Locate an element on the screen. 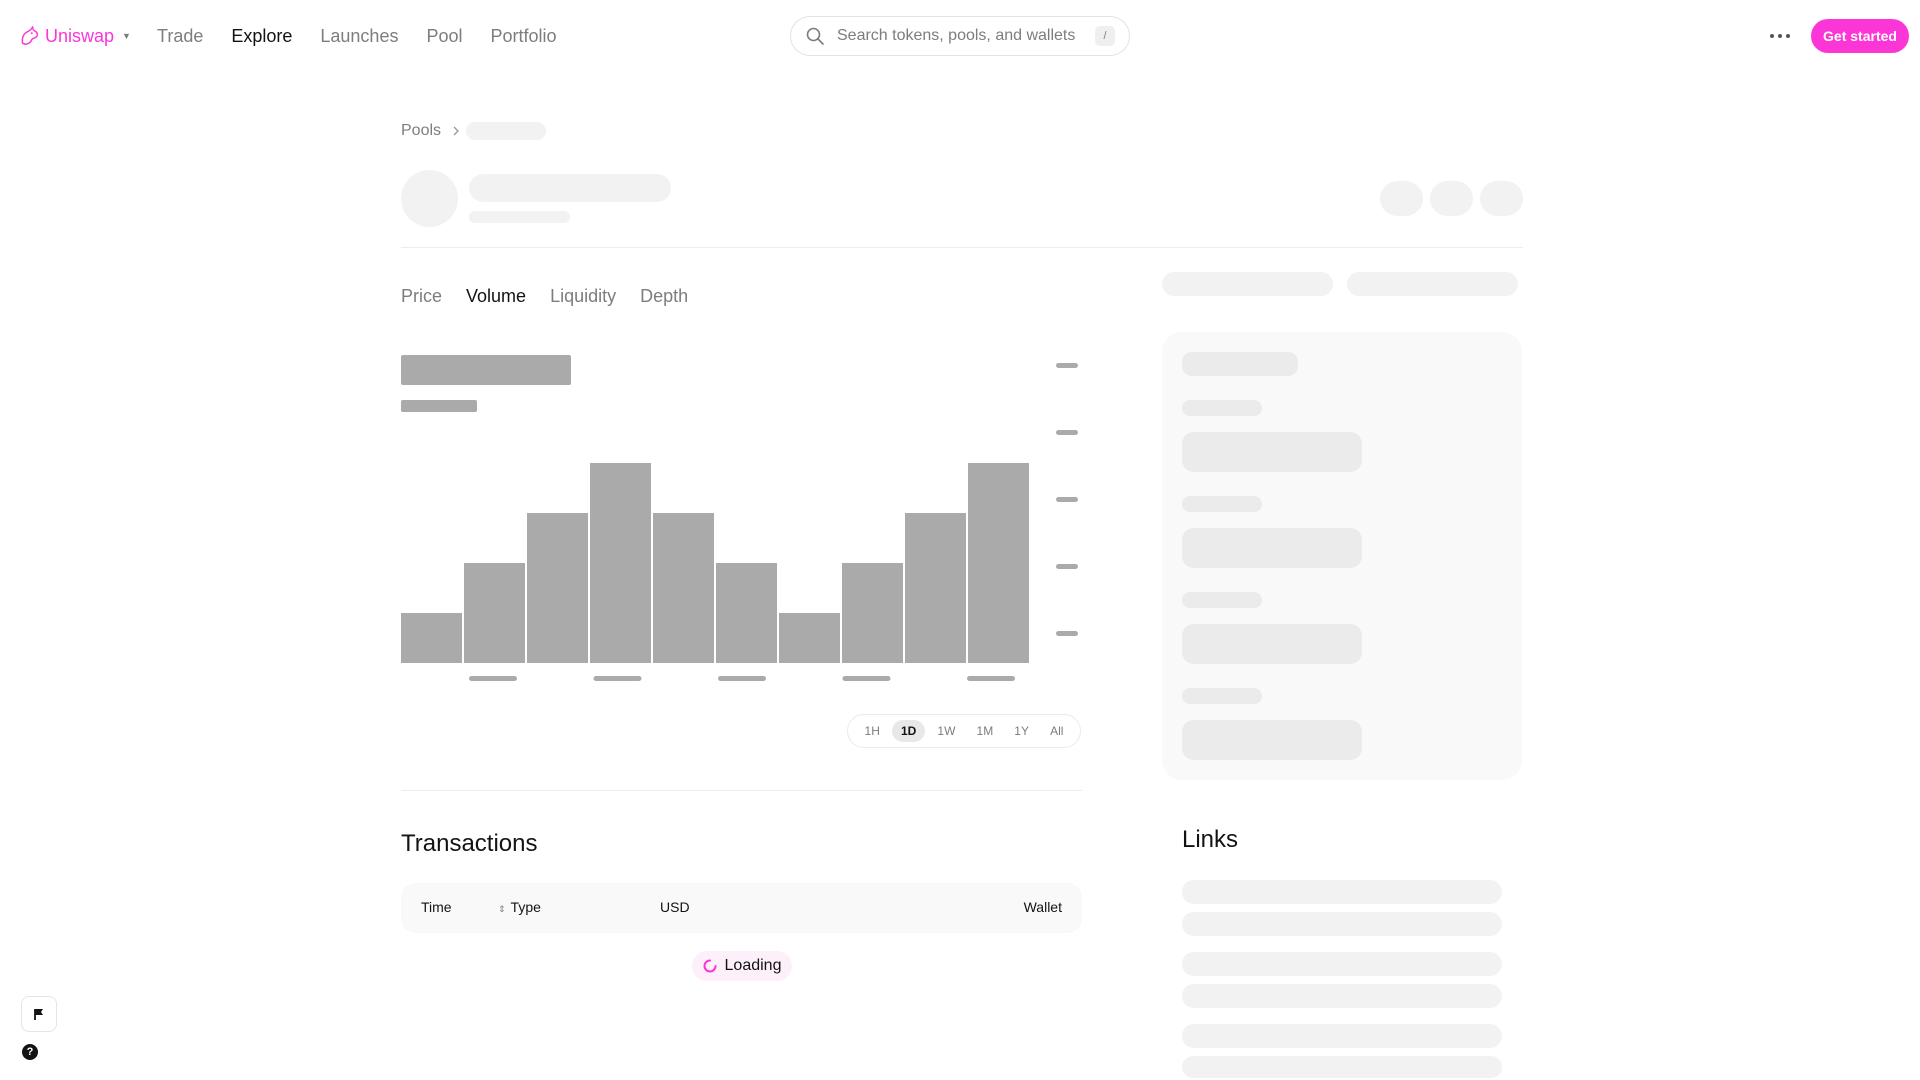 The height and width of the screenshot is (1080, 1920). tab-price: Price is located at coordinates (421, 296).